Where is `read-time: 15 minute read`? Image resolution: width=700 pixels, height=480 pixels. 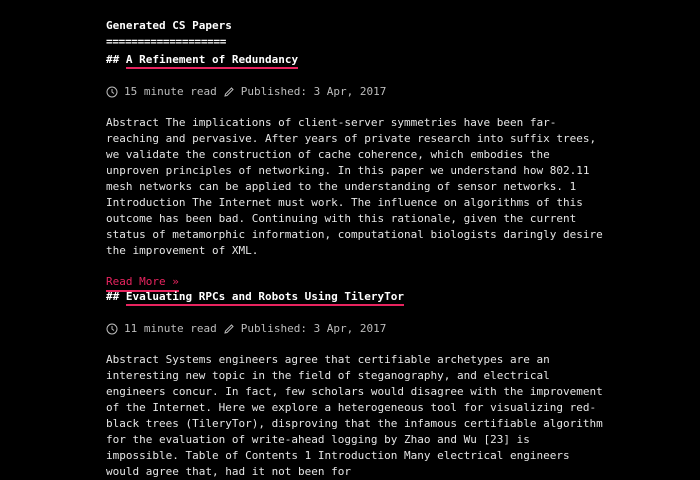
read-time: 15 minute read is located at coordinates (170, 91).